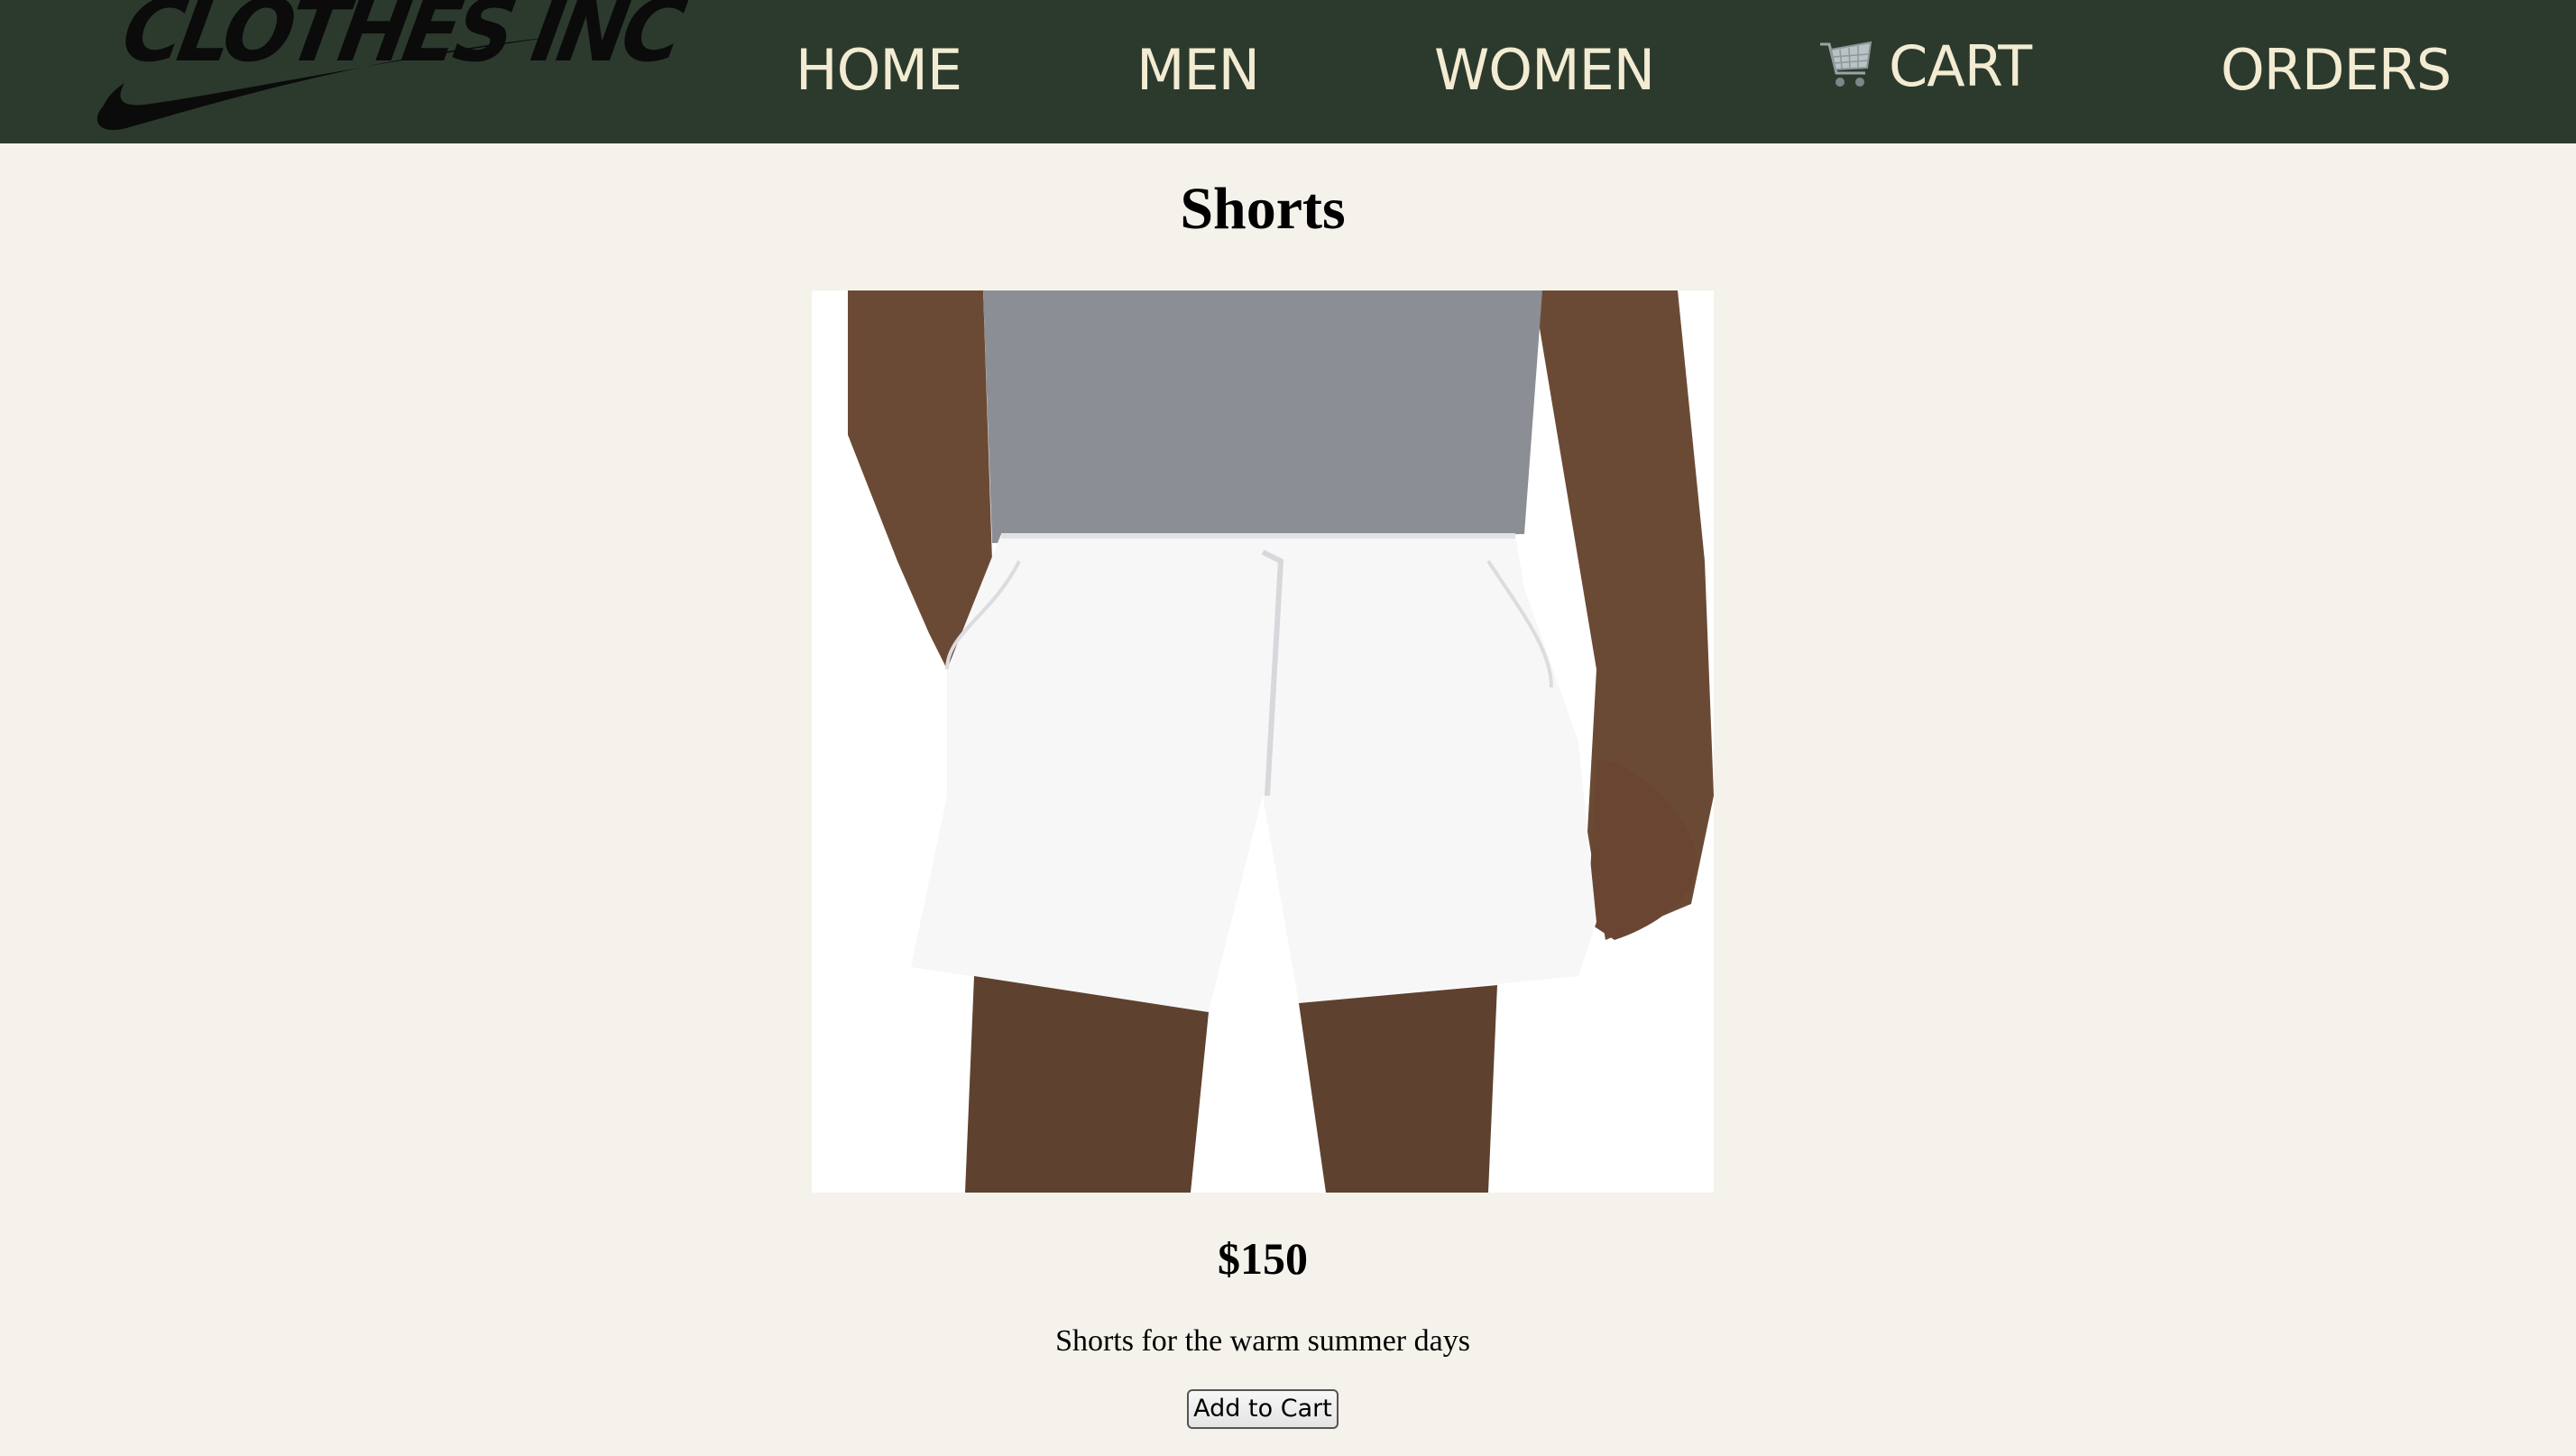  I want to click on product-description: Shorts for the warm summer days, so click(1262, 1341).